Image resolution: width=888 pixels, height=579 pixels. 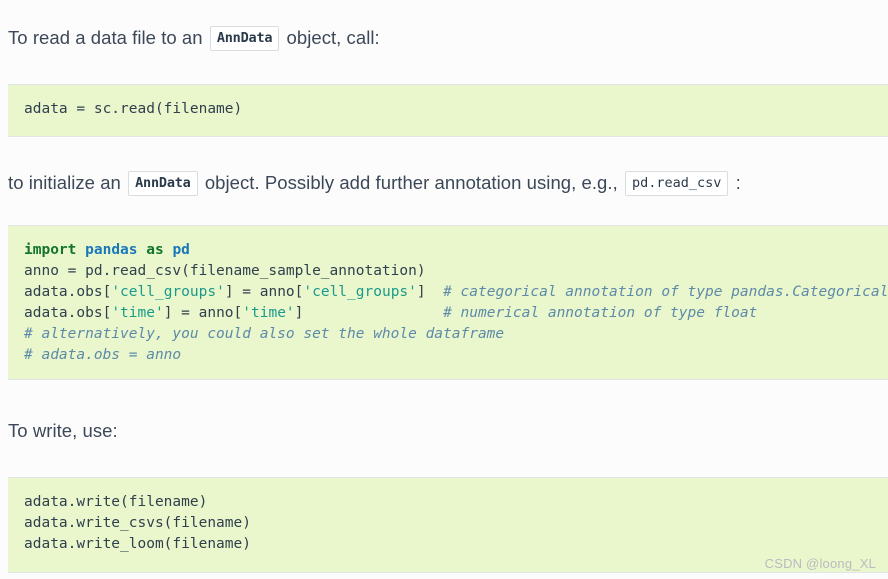 I want to click on paragraph-text-part: to initialize an, so click(x=64, y=182).